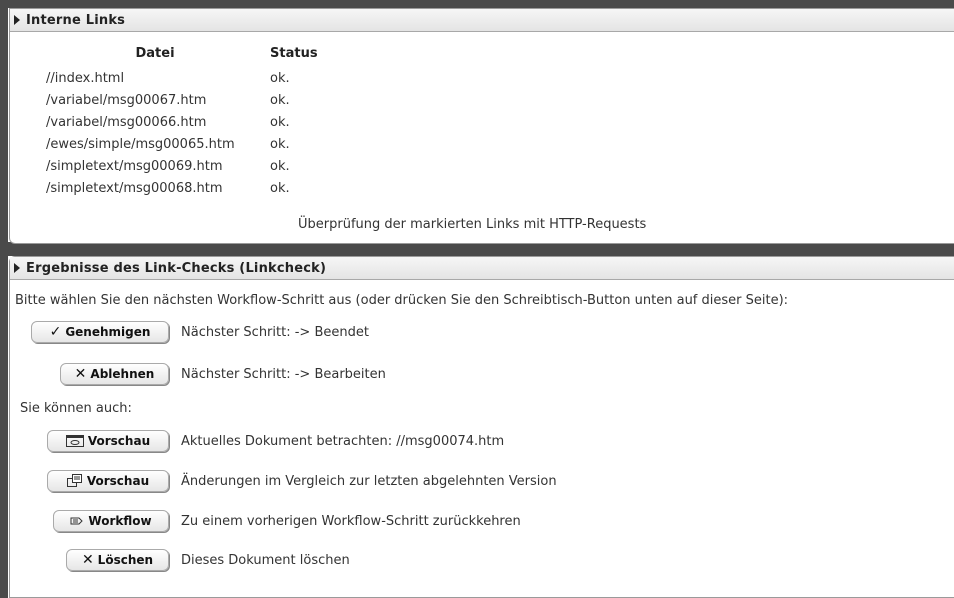  What do you see at coordinates (4, 299) in the screenshot?
I see `window-frame-left` at bounding box center [4, 299].